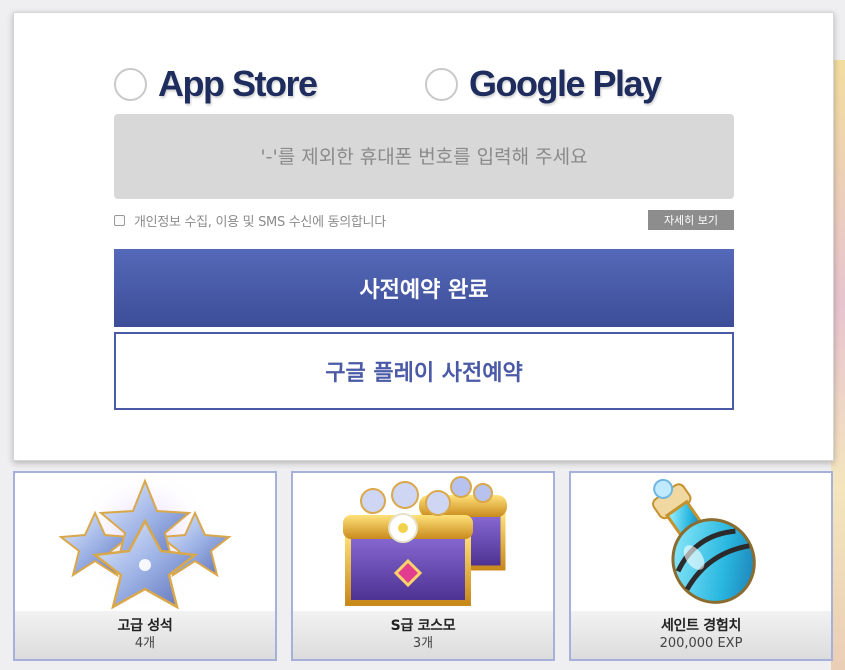  What do you see at coordinates (441, 84) in the screenshot?
I see `google-play-radio` at bounding box center [441, 84].